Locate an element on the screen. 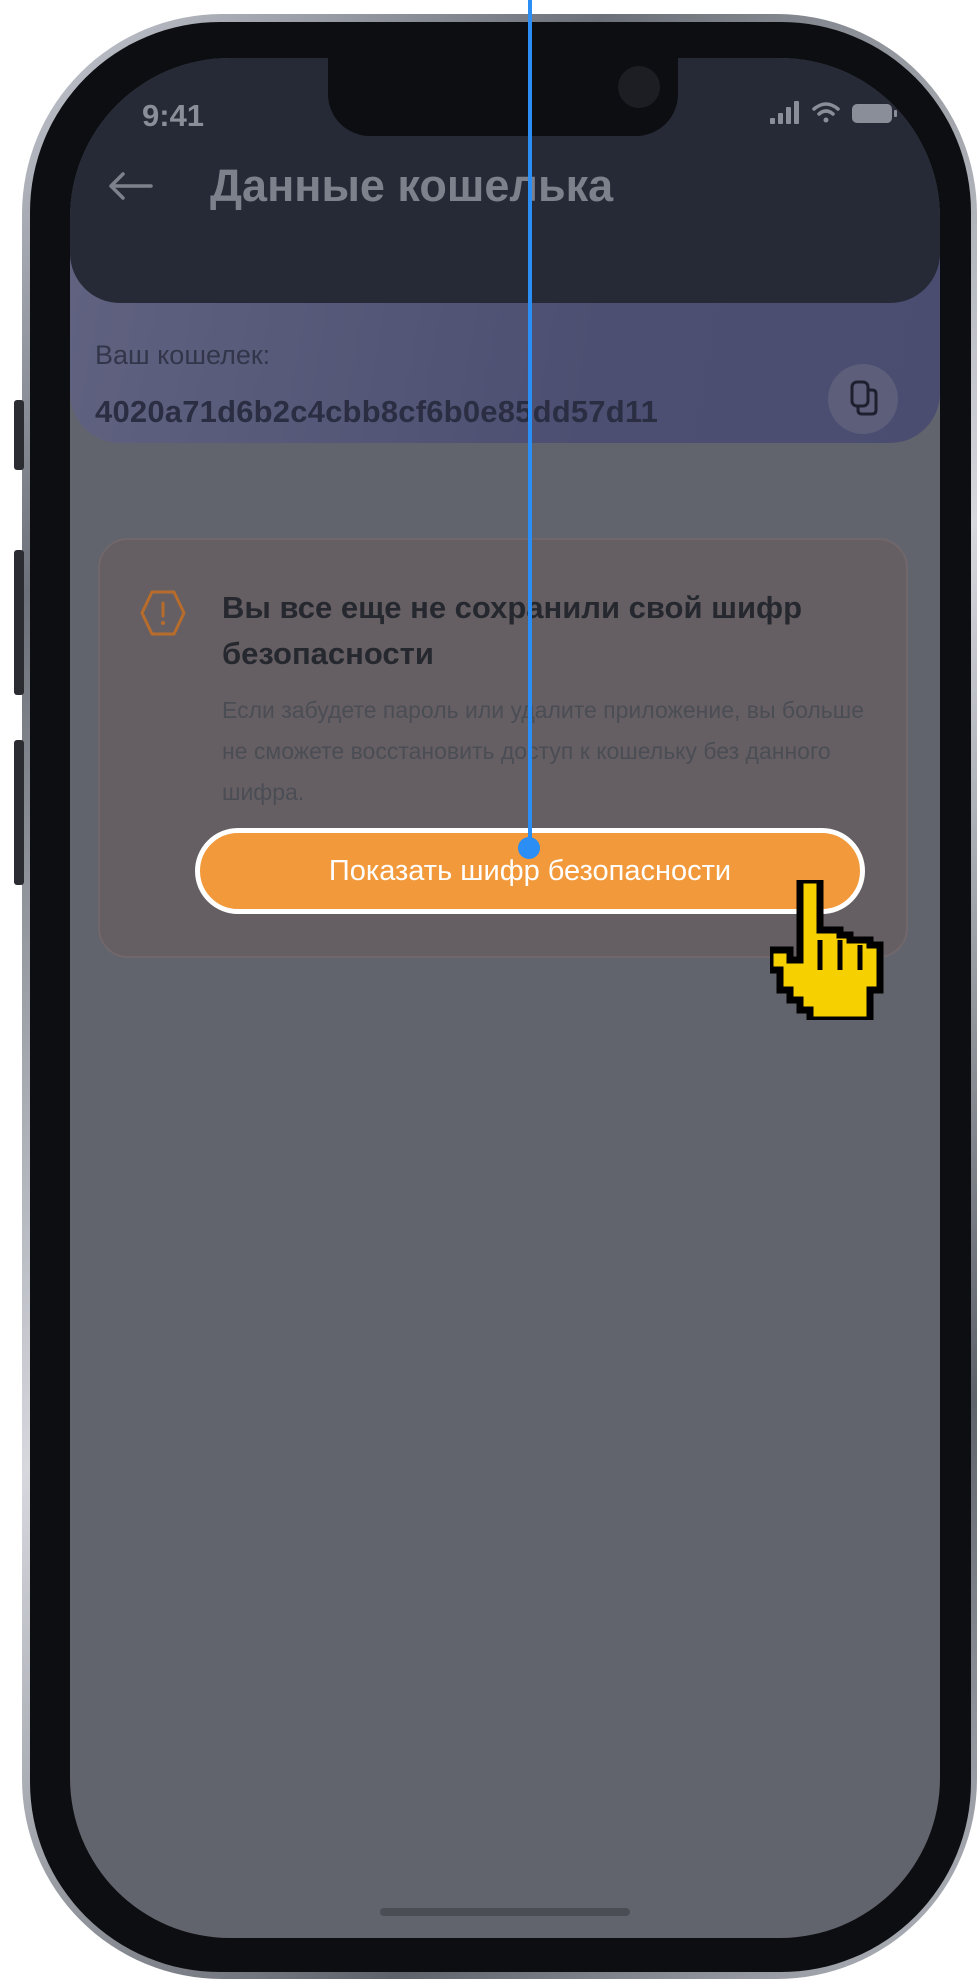 This screenshot has height=1980, width=979. status-icons is located at coordinates (833, 112).